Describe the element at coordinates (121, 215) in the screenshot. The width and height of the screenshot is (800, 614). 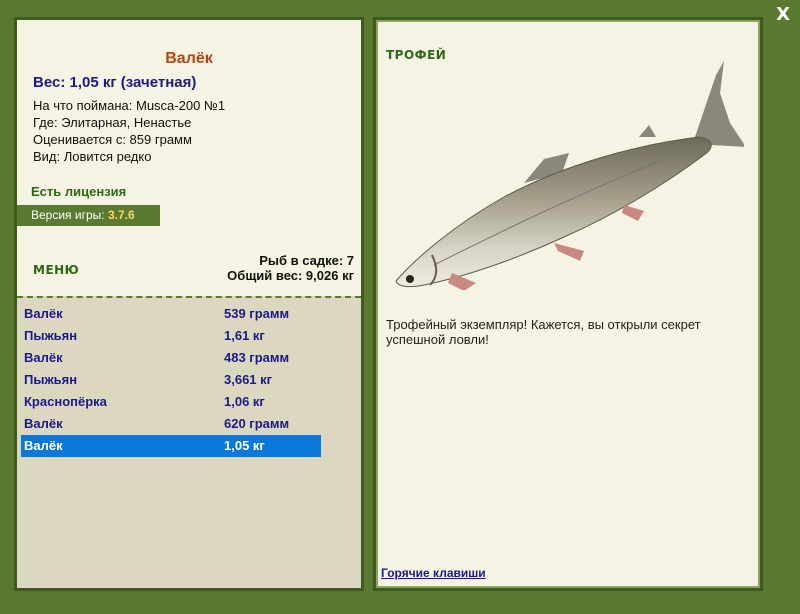
I see `version-value: 3.7.6` at that location.